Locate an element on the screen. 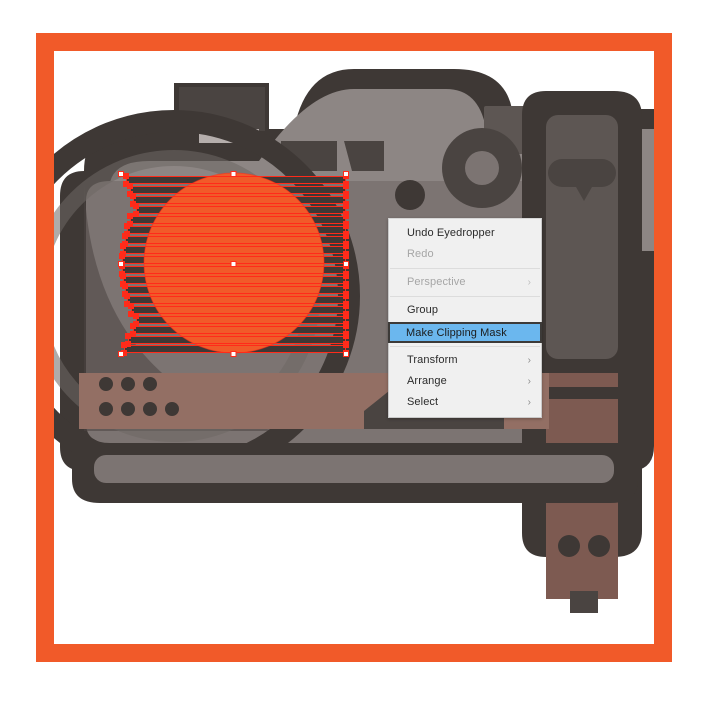 The width and height of the screenshot is (705, 705). menu-item-label: Group is located at coordinates (423, 310).